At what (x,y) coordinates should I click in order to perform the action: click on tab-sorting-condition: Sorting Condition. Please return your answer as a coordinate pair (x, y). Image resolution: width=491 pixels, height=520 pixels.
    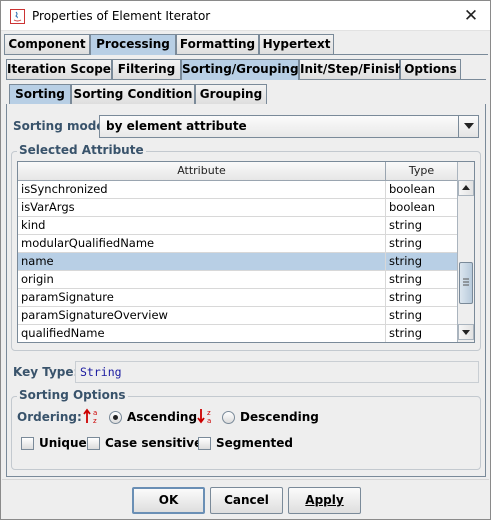
    Looking at the image, I should click on (133, 94).